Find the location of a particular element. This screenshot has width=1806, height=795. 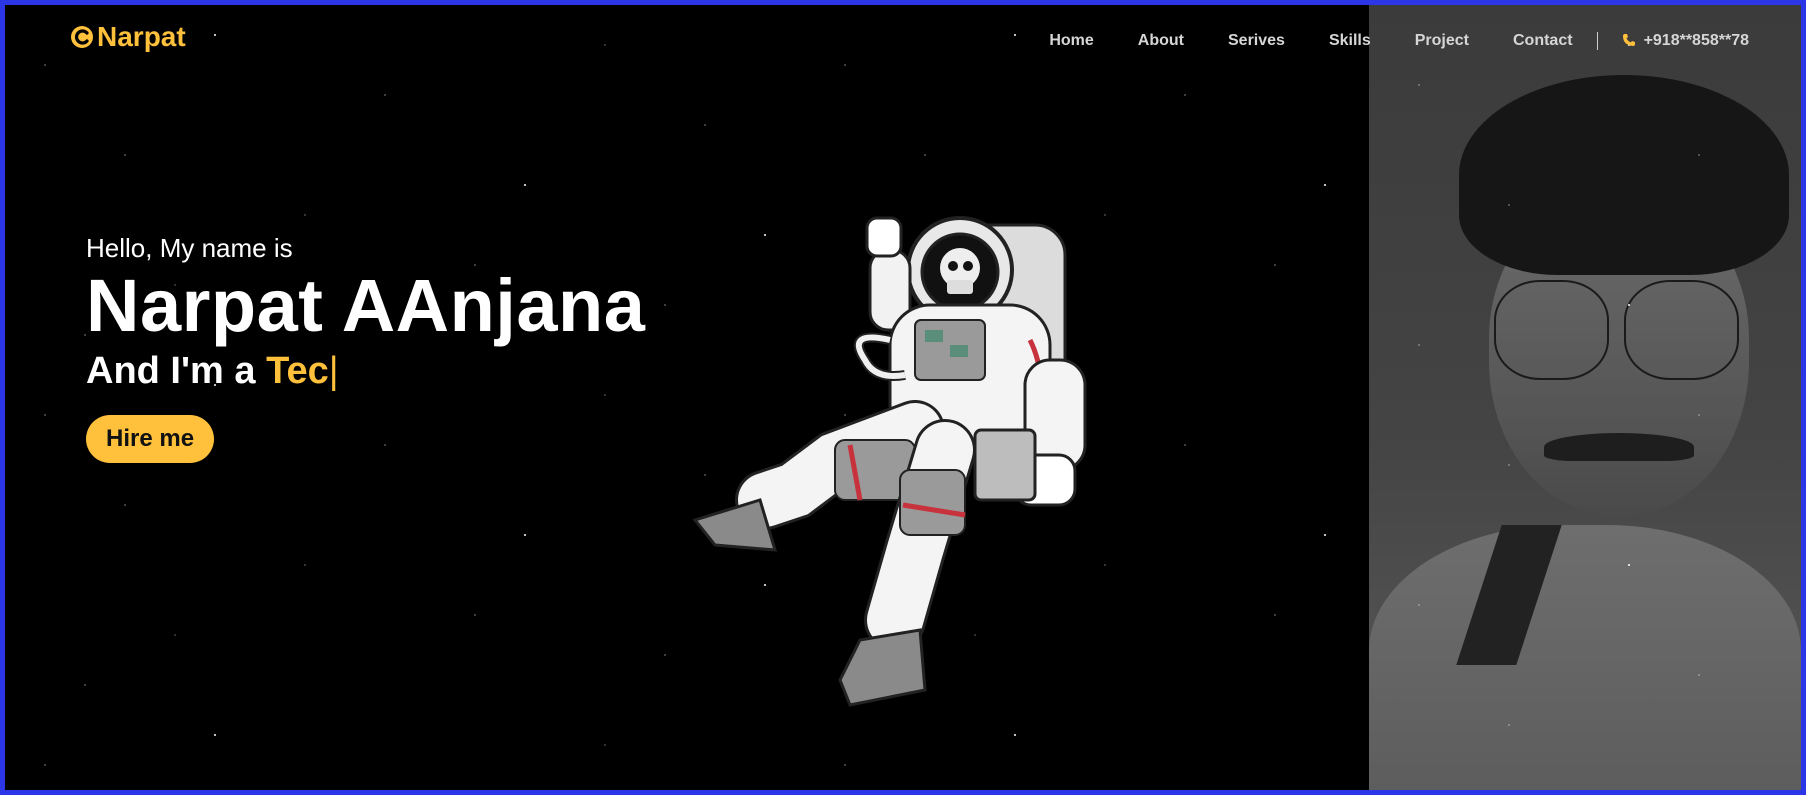

hero-role-typed: Tec is located at coordinates (297, 371).